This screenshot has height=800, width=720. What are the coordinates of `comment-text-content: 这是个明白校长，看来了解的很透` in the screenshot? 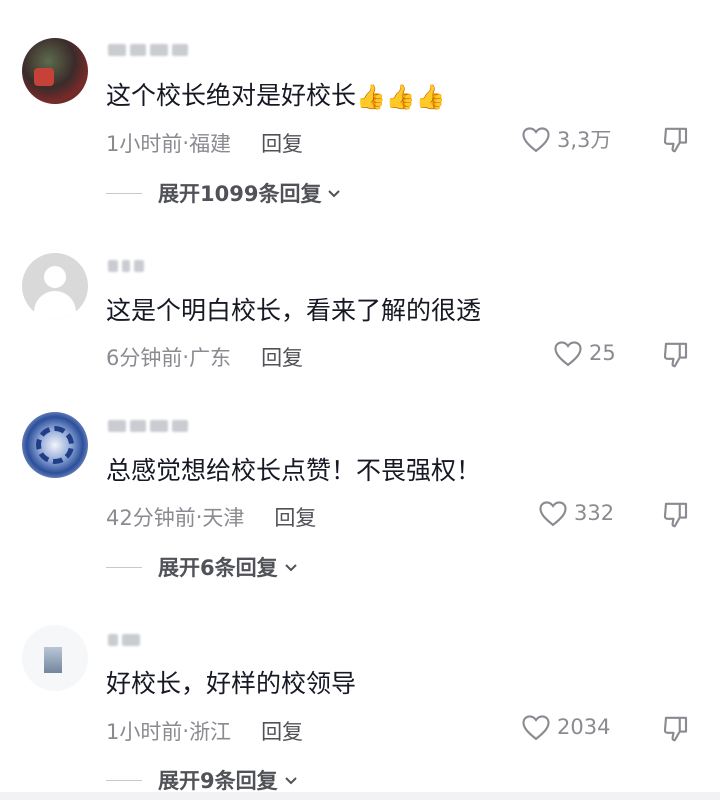 It's located at (294, 310).